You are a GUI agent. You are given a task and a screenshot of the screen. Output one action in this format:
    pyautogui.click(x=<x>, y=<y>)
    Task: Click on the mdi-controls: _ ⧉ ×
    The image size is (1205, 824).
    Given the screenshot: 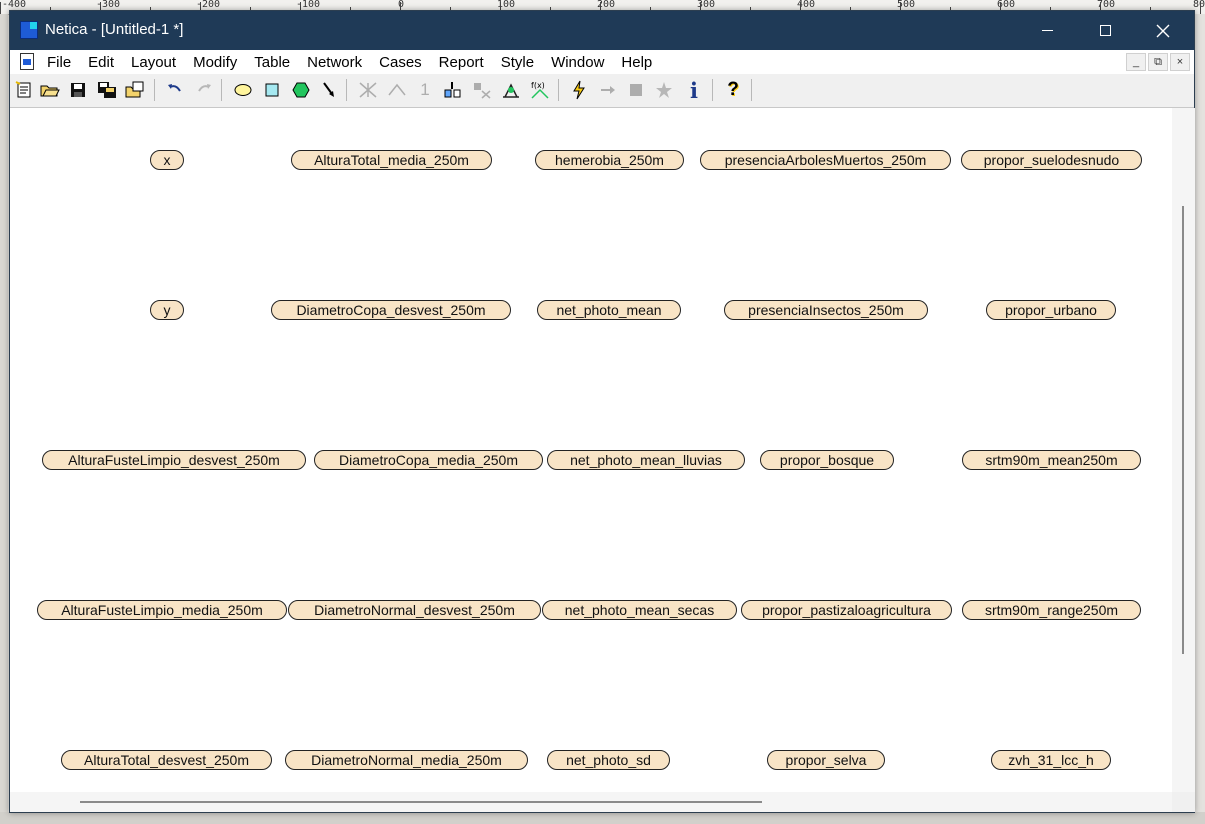 What is the action you would take?
    pyautogui.click(x=1158, y=62)
    